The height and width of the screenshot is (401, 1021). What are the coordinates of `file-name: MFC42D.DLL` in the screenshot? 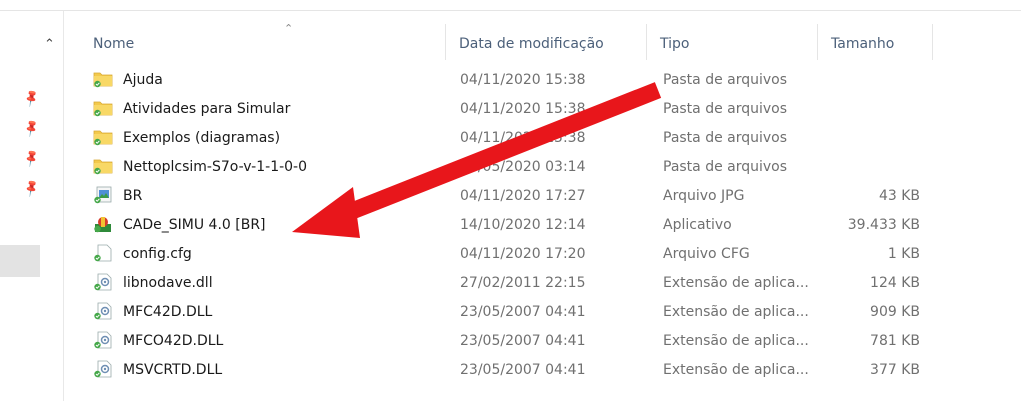 It's located at (168, 312).